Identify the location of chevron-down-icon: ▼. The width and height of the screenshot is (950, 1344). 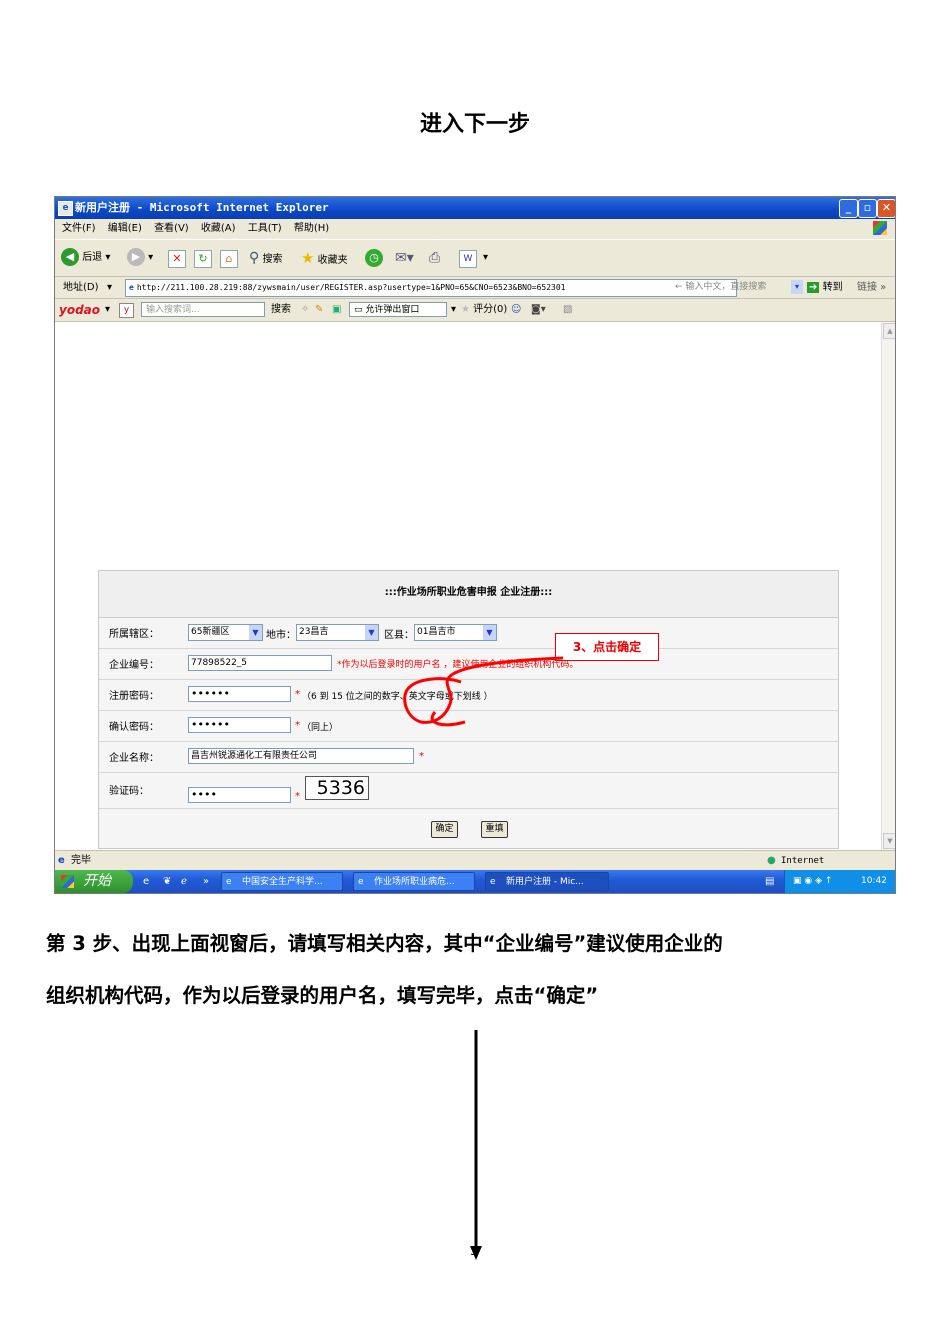
(489, 632).